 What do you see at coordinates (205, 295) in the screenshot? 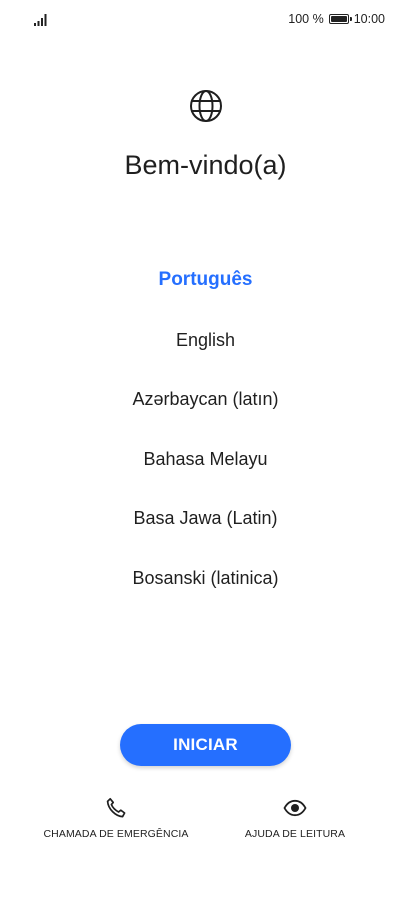
I see `language-item: Português` at bounding box center [205, 295].